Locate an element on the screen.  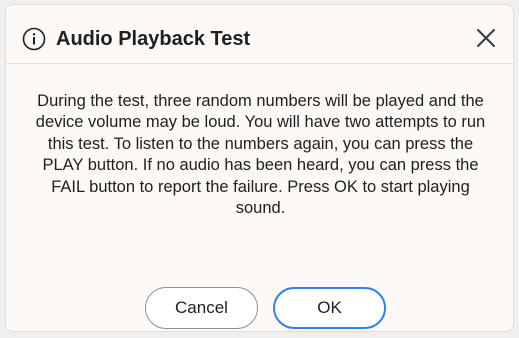
ok-button: OK is located at coordinates (329, 308).